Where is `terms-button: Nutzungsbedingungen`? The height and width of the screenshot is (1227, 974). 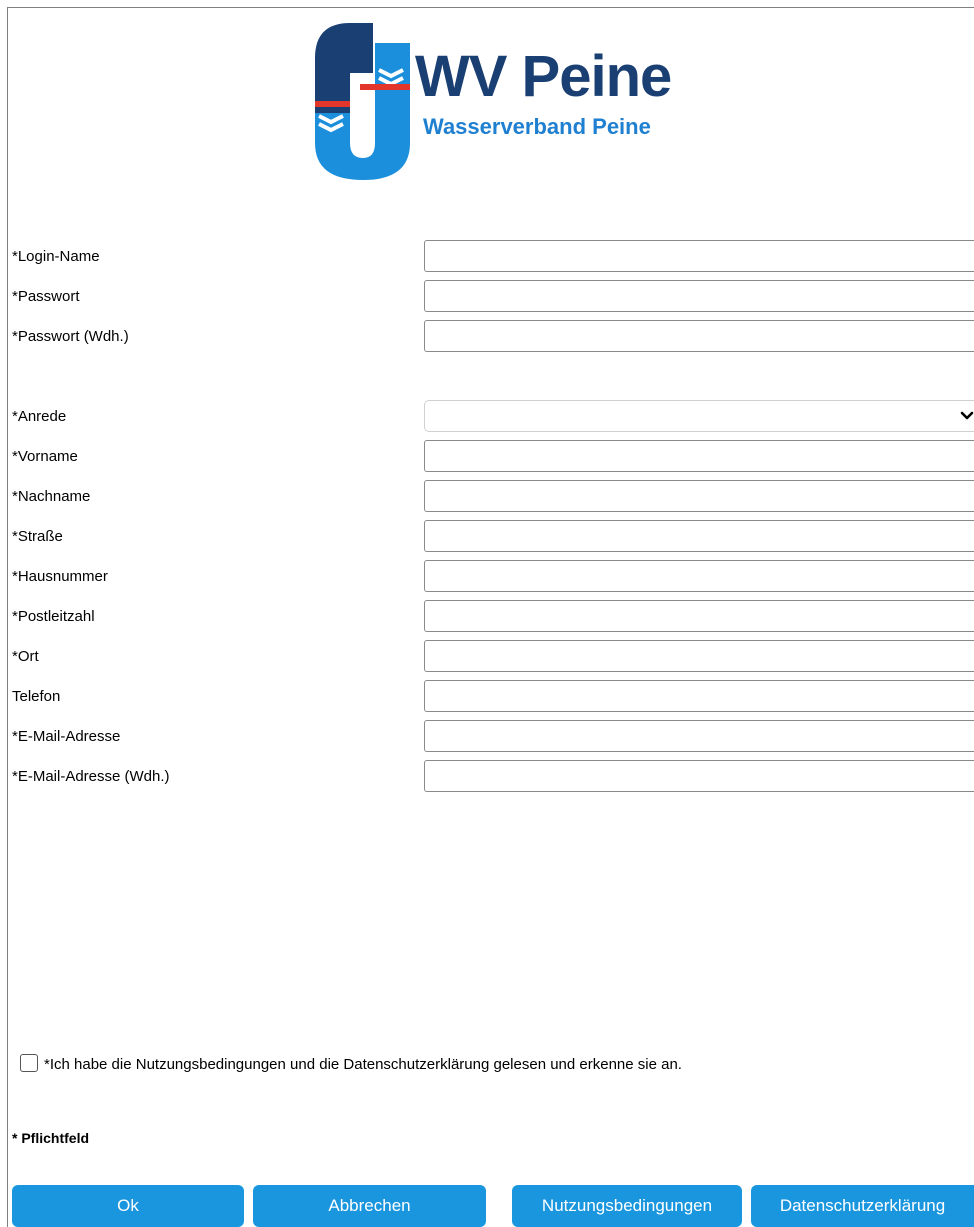 terms-button: Nutzungsbedingungen is located at coordinates (627, 1206).